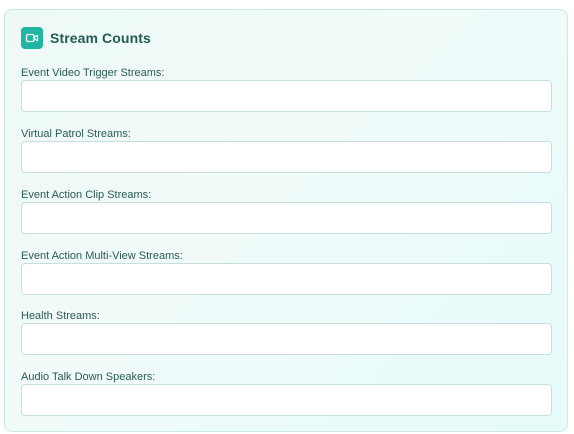  I want to click on field-label: Audio Talk Down Speakers:, so click(88, 377).